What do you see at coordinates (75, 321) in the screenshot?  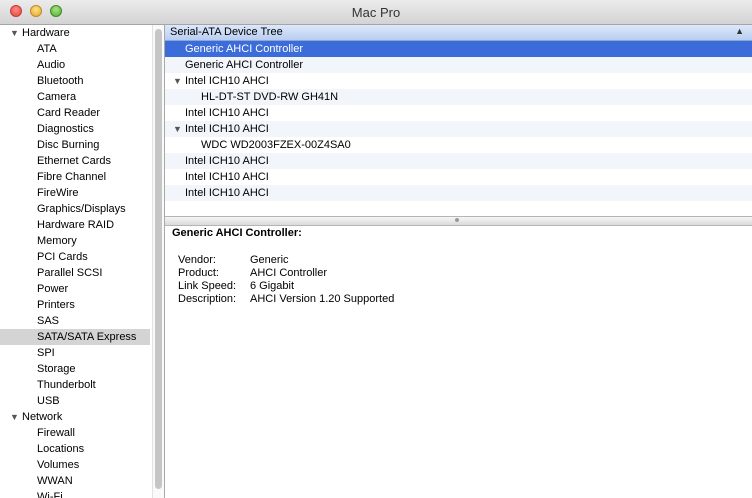 I see `sidebar-item: SAS` at bounding box center [75, 321].